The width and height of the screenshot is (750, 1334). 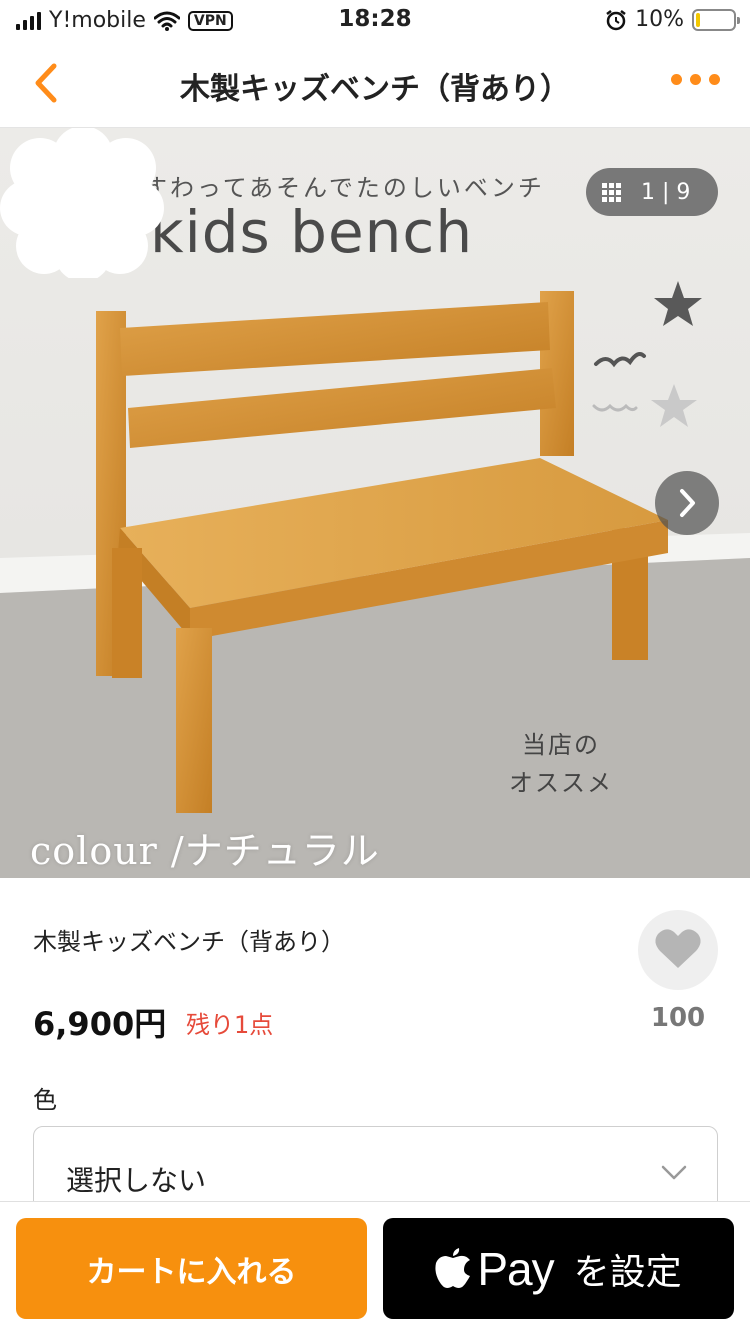 What do you see at coordinates (561, 783) in the screenshot?
I see `badge-line-2: オススメ` at bounding box center [561, 783].